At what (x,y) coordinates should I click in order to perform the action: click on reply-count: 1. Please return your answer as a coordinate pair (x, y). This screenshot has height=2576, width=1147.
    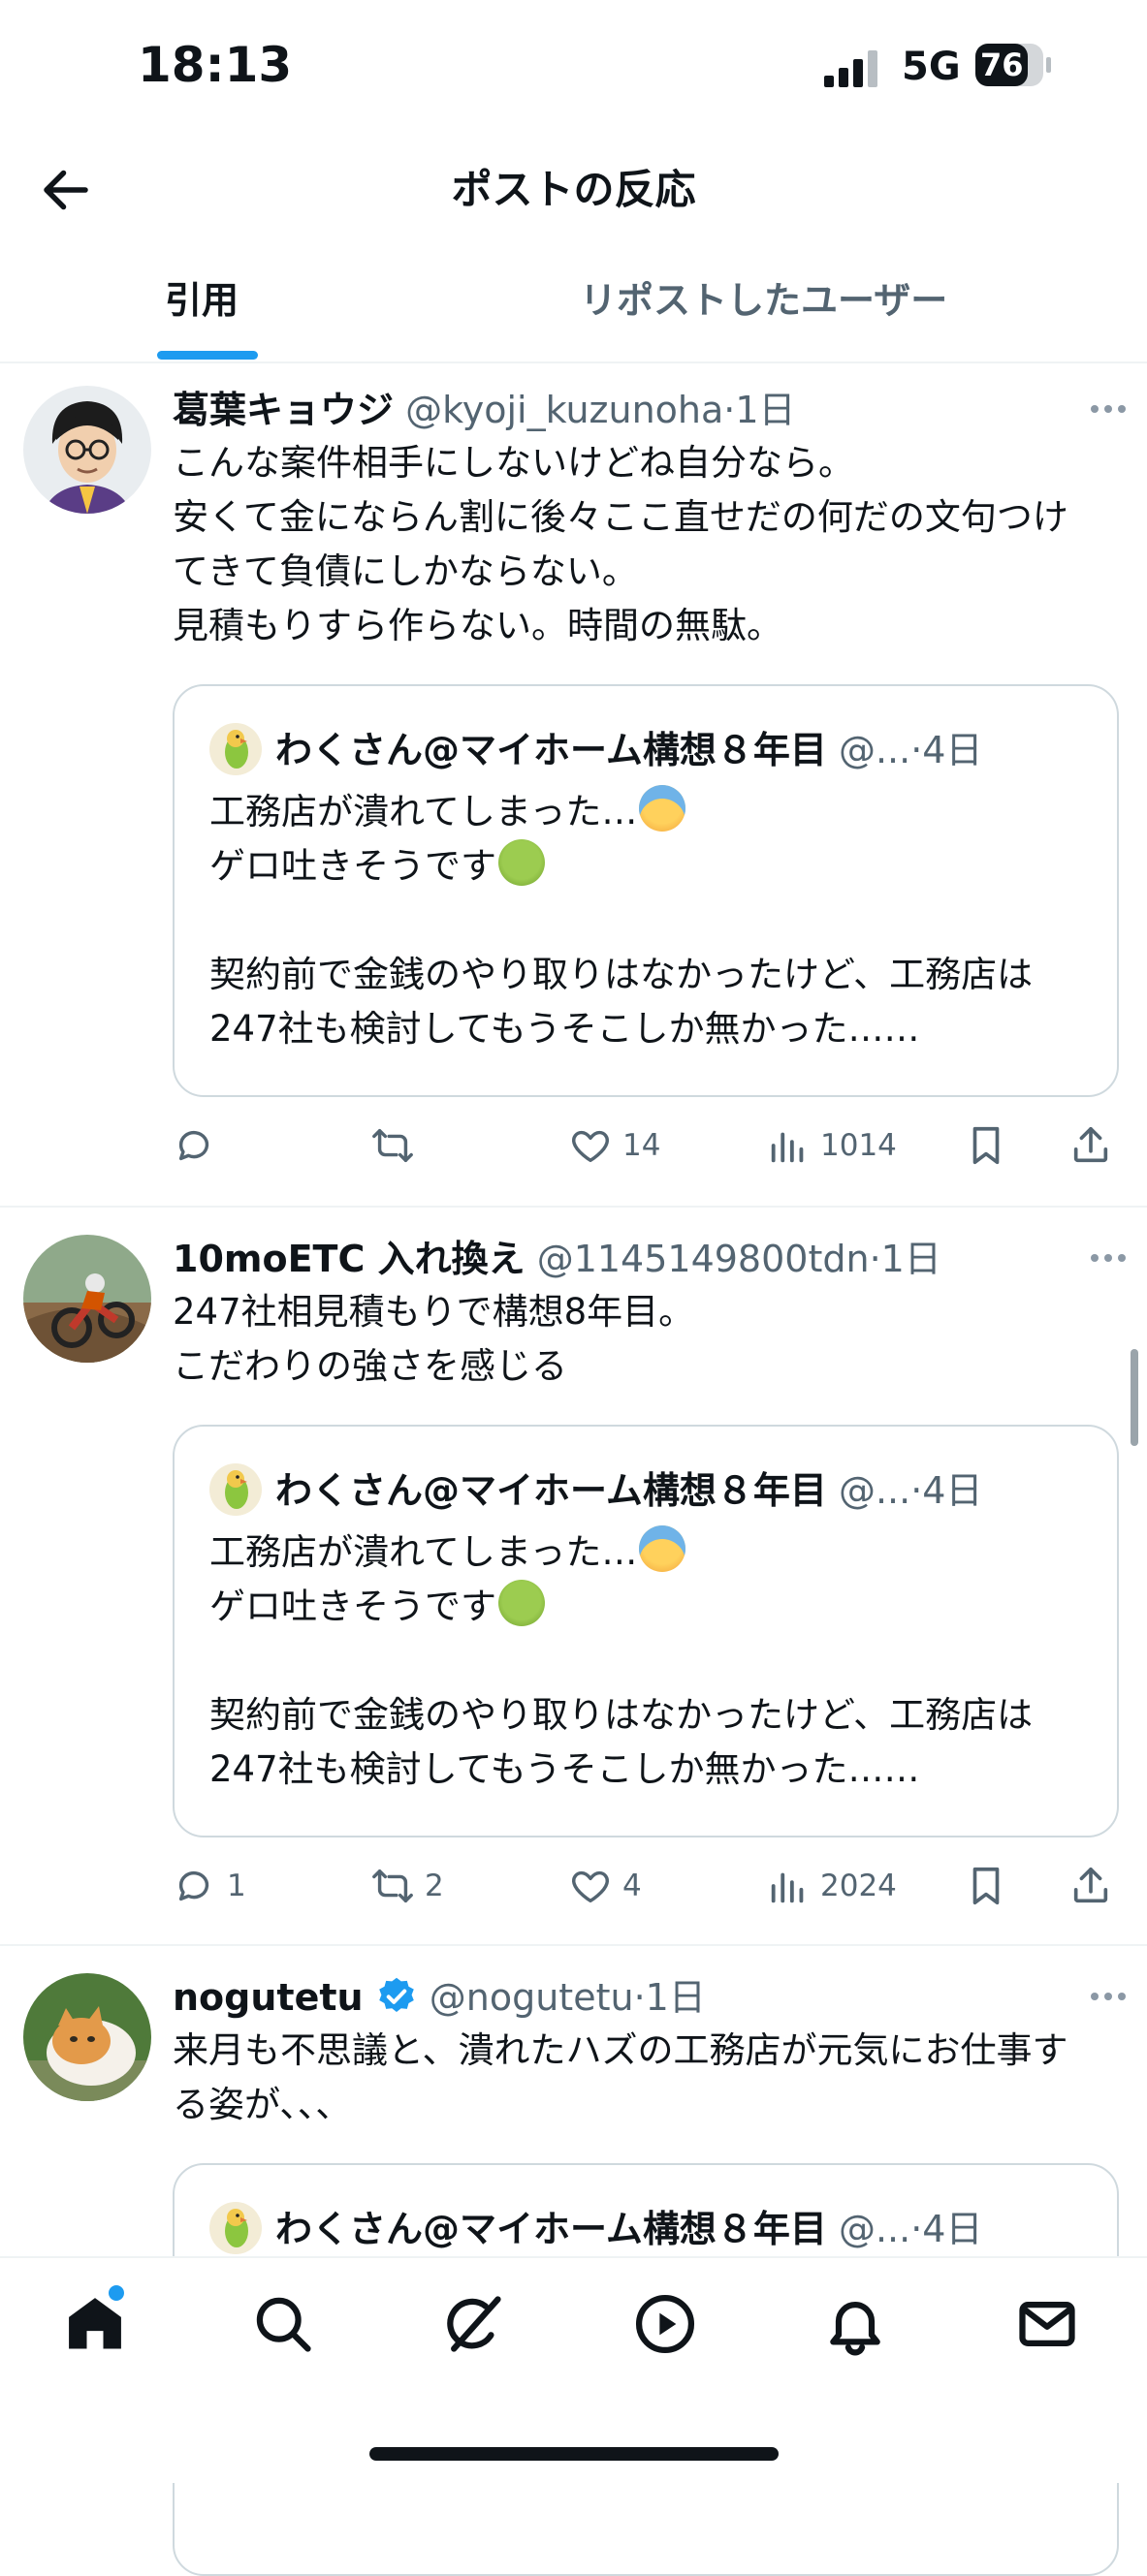
    Looking at the image, I should click on (236, 1886).